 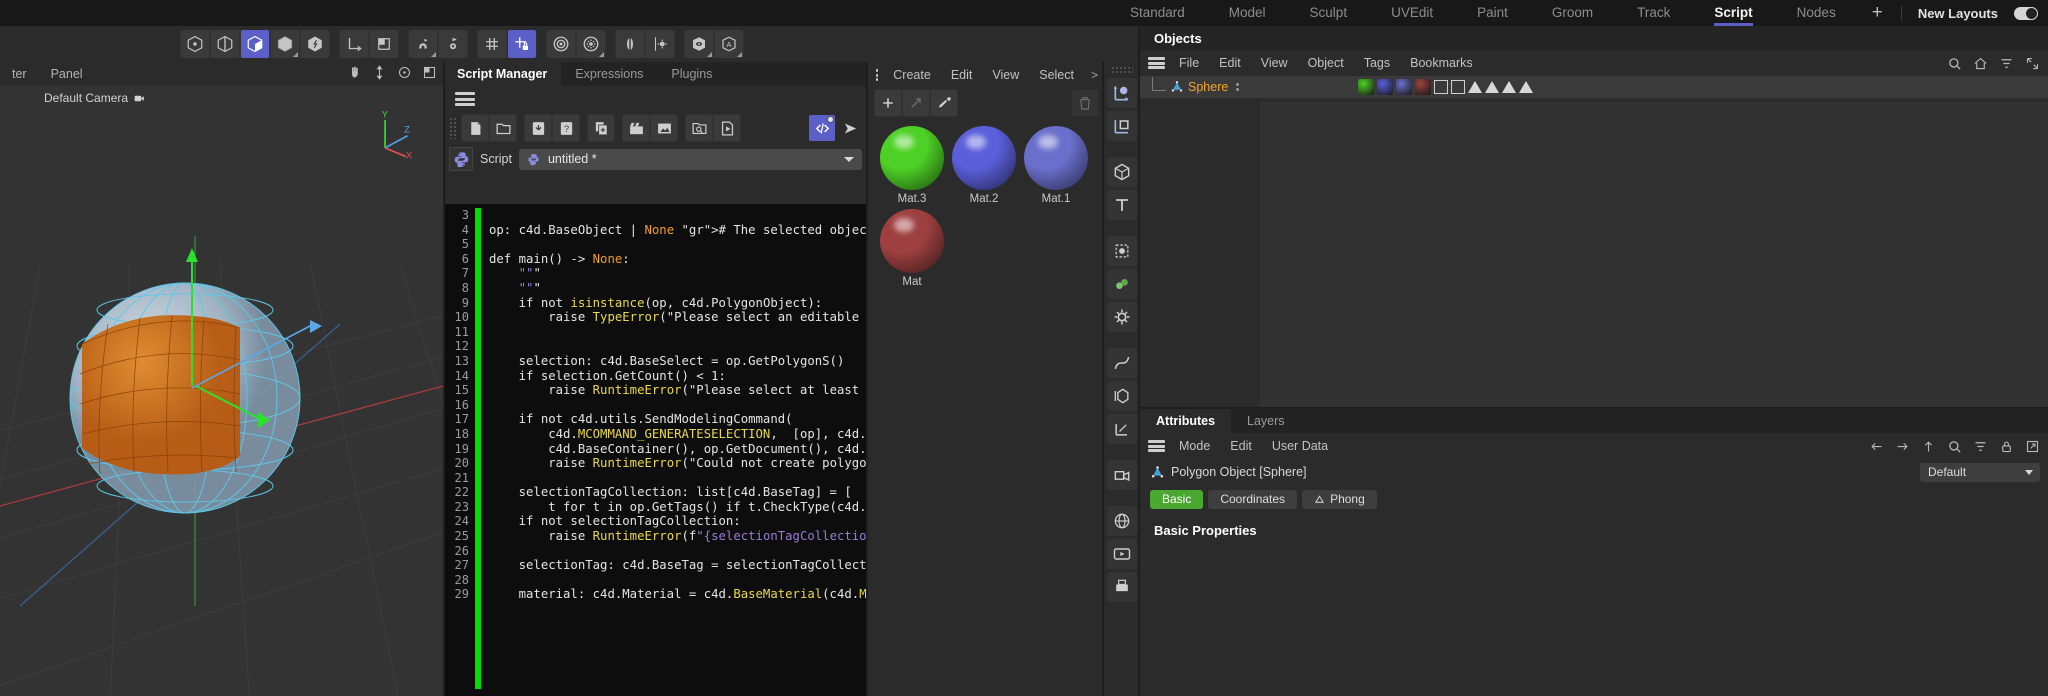 I want to click on selection-tag-icon, so click(x=1458, y=87).